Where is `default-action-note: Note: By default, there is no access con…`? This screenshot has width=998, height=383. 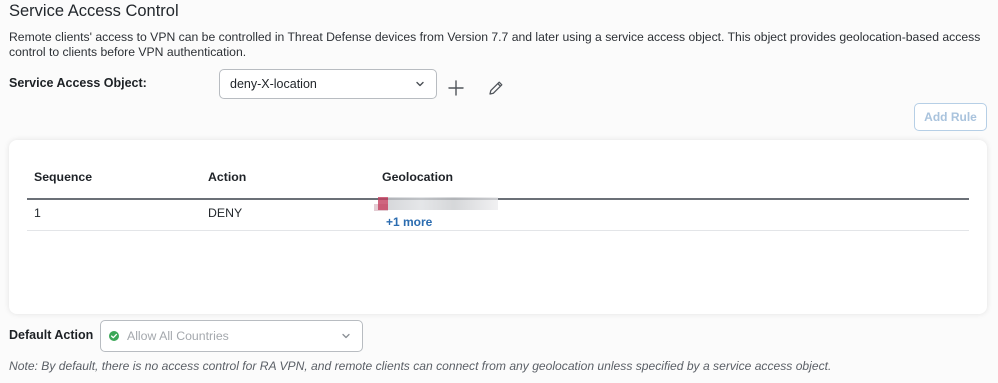
default-action-note: Note: By default, there is no access con… is located at coordinates (420, 366).